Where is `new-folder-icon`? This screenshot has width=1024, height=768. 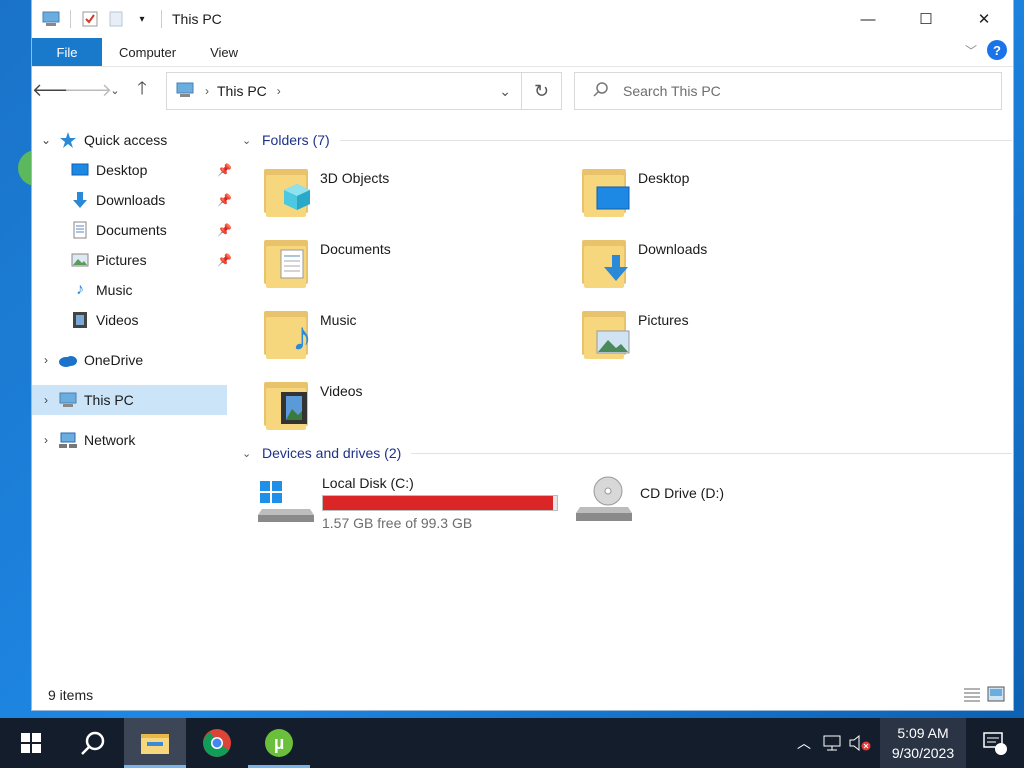
new-folder-icon is located at coordinates (116, 19).